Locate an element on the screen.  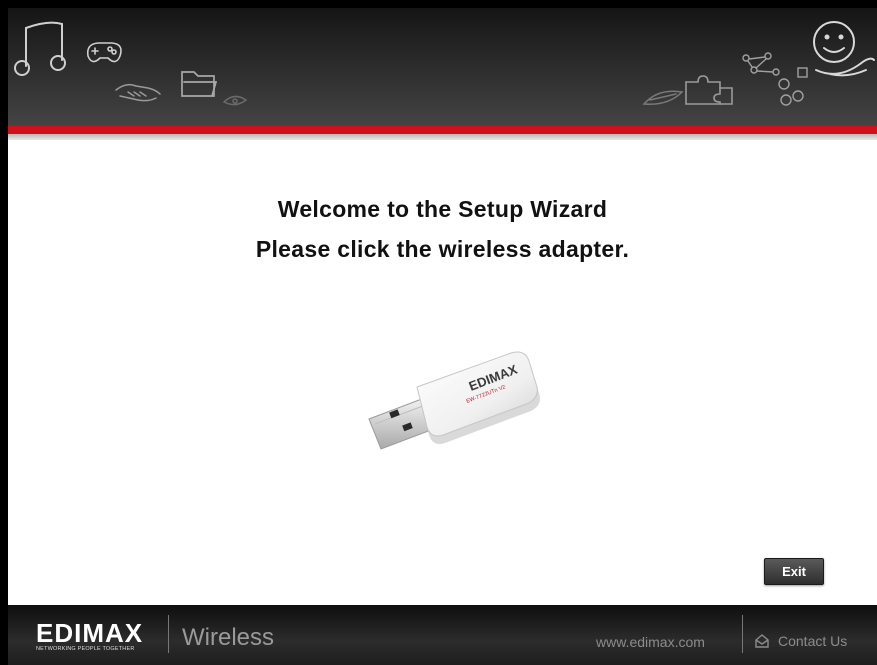
network-icon is located at coordinates (775, 79).